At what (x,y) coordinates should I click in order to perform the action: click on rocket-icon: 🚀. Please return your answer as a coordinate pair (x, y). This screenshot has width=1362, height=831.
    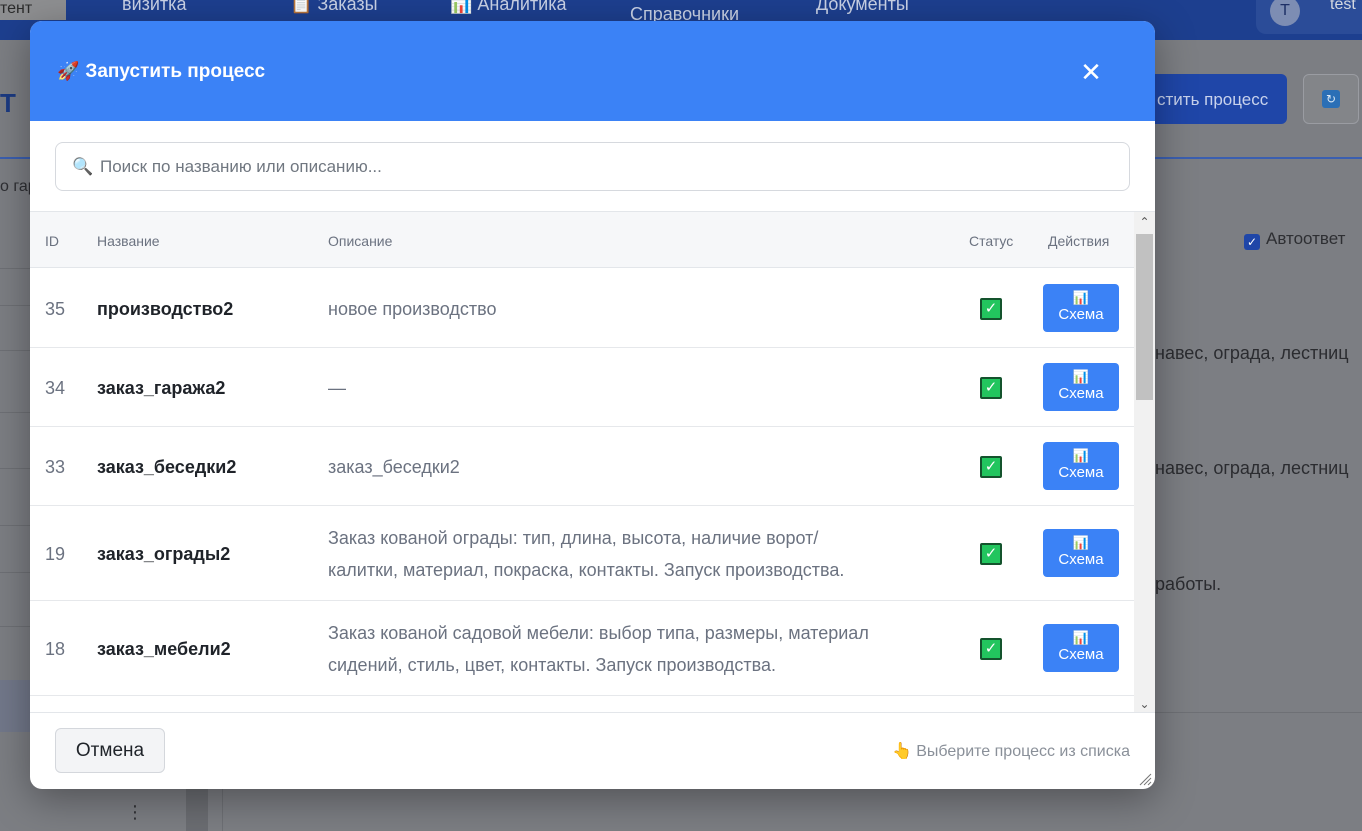
    Looking at the image, I should click on (68, 71).